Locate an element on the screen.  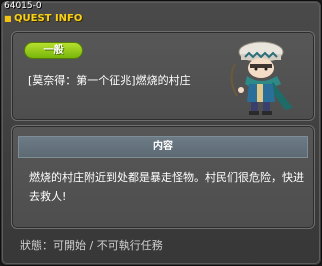
window-title: QUEST INFO is located at coordinates (48, 18).